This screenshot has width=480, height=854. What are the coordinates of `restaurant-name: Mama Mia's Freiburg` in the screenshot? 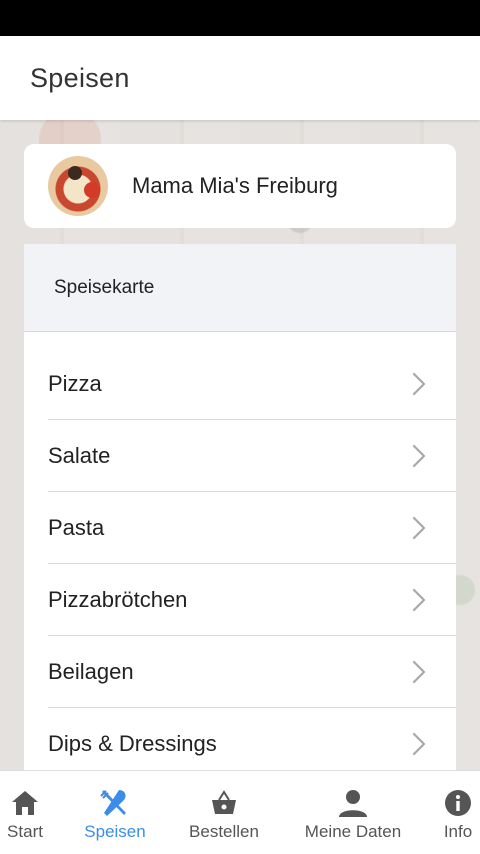 It's located at (235, 185).